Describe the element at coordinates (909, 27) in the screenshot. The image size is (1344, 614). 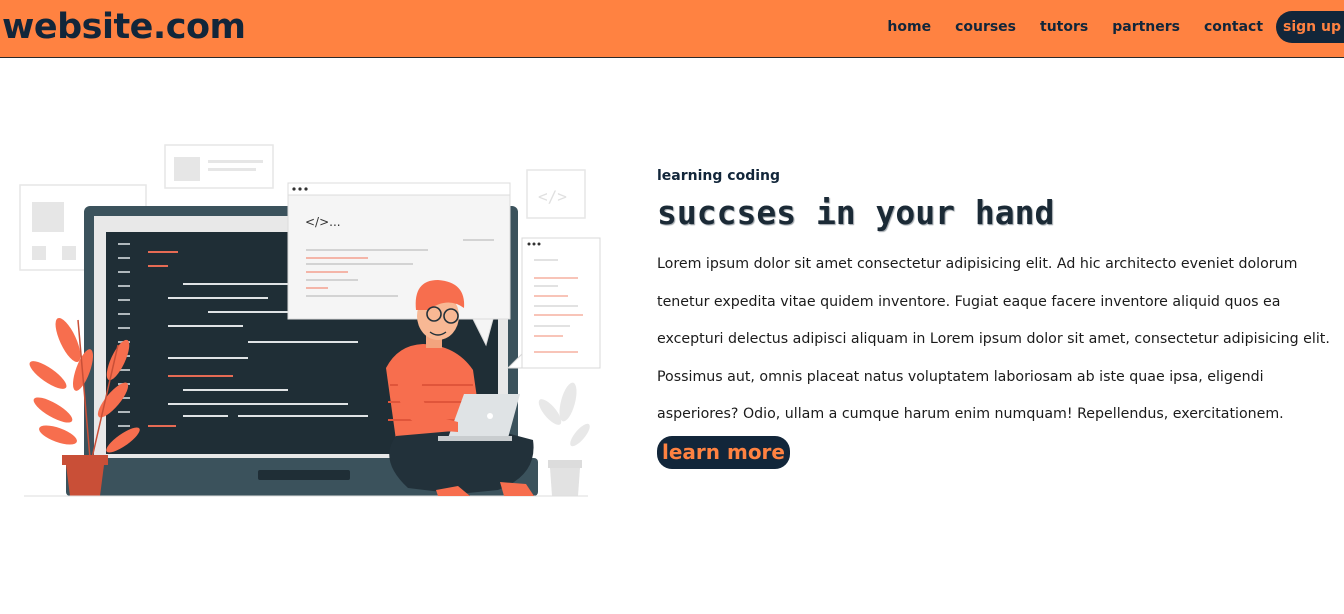
I see `nav-link-home: home` at that location.